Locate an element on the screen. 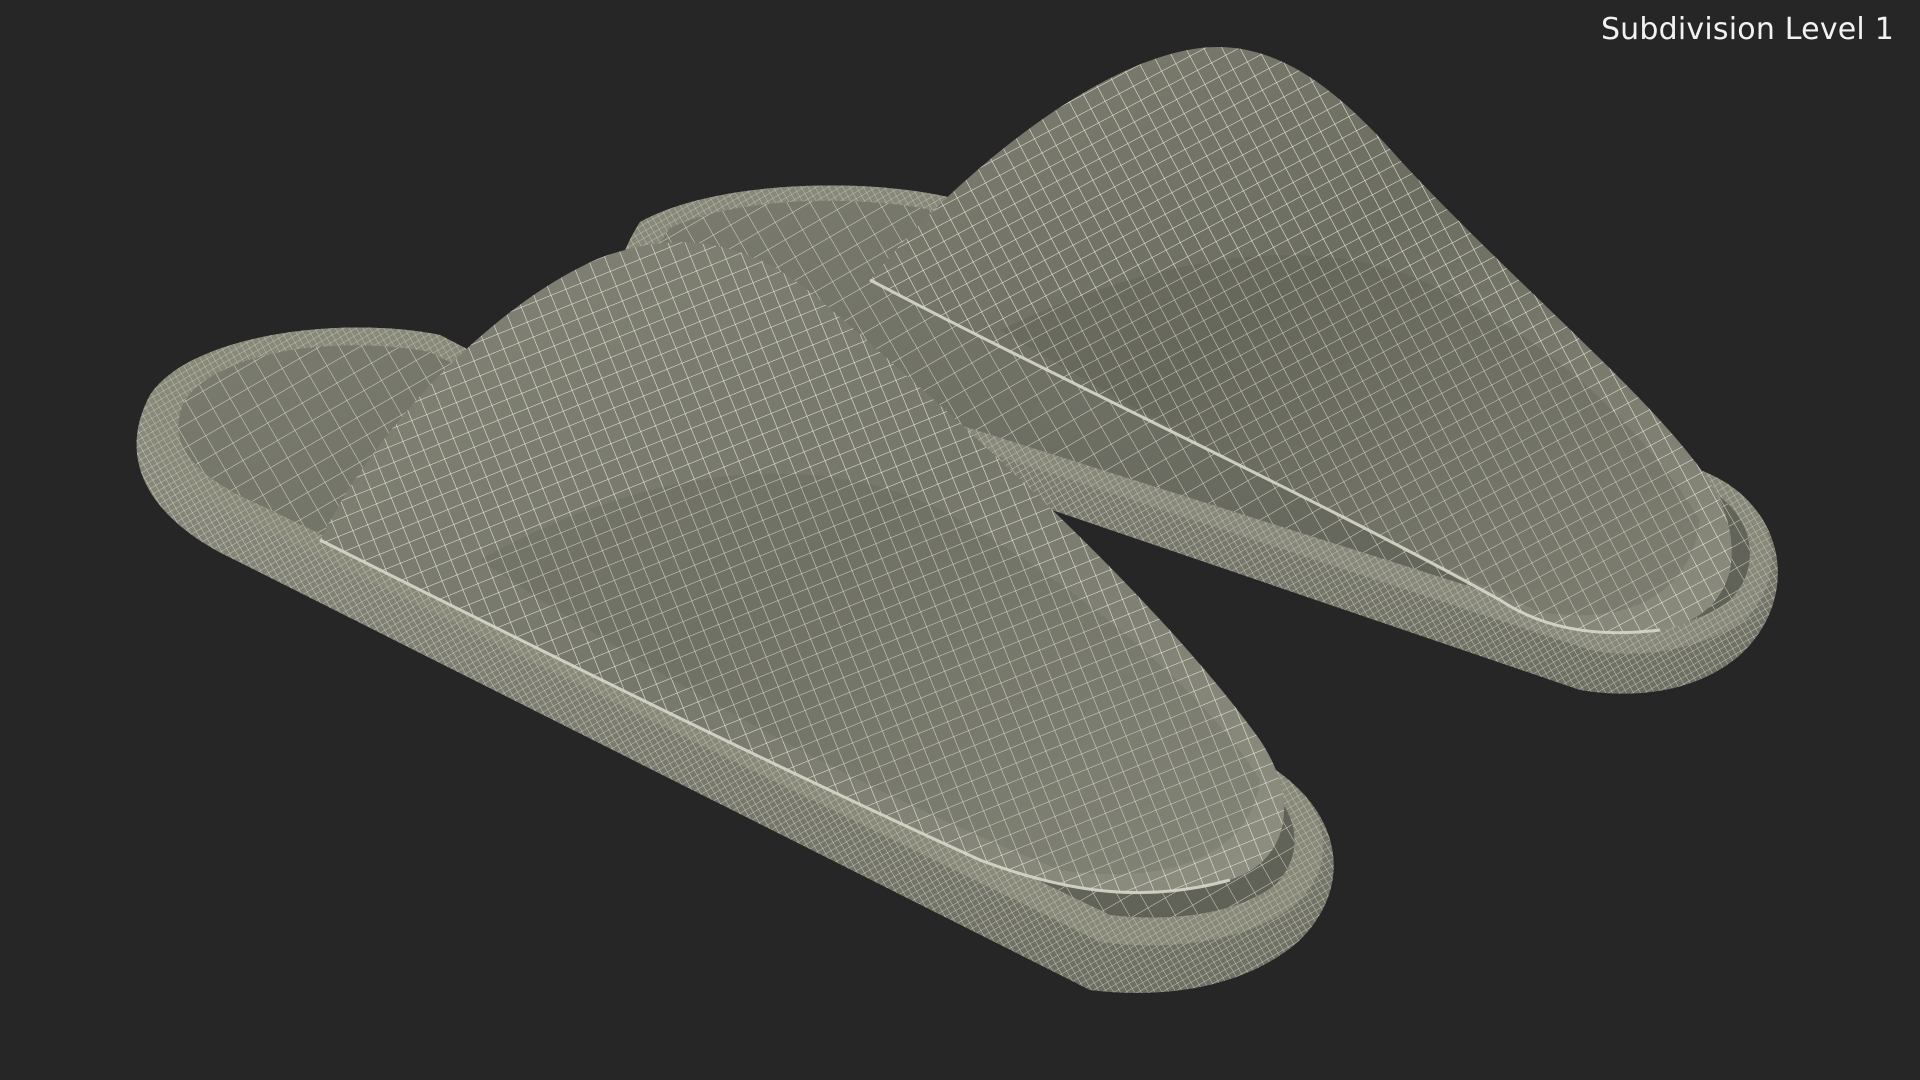 The height and width of the screenshot is (1080, 1920). subdivision-level-label: Subdivision Level 1 is located at coordinates (1747, 29).